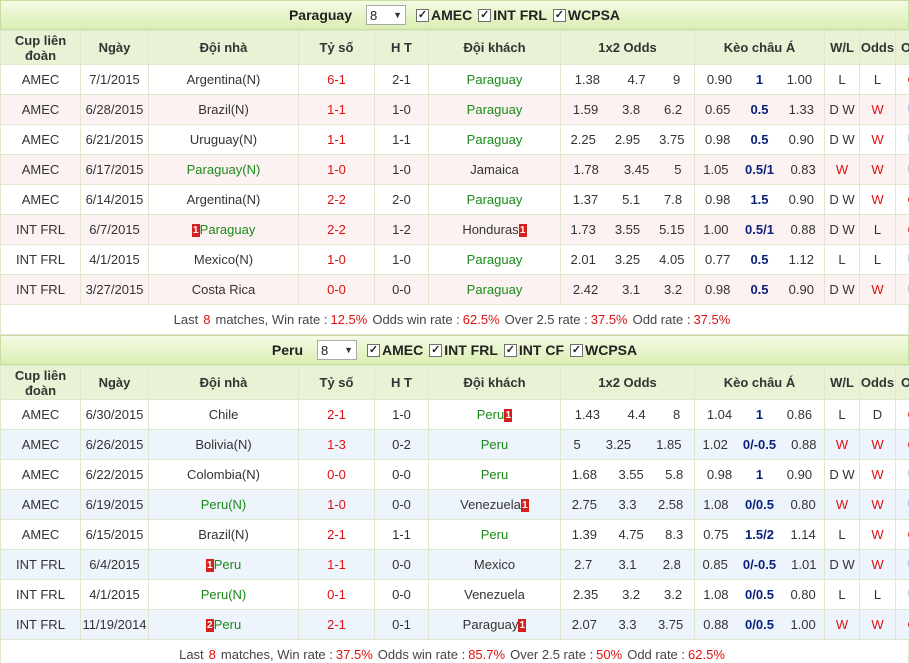 The width and height of the screenshot is (909, 663). What do you see at coordinates (494, 229) in the screenshot?
I see `away-team-cell: Honduras1` at bounding box center [494, 229].